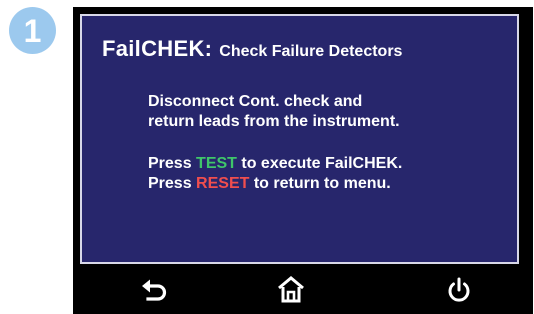 This screenshot has height=314, width=534. I want to click on instruction-line-2: return leads from the instrument., so click(274, 121).